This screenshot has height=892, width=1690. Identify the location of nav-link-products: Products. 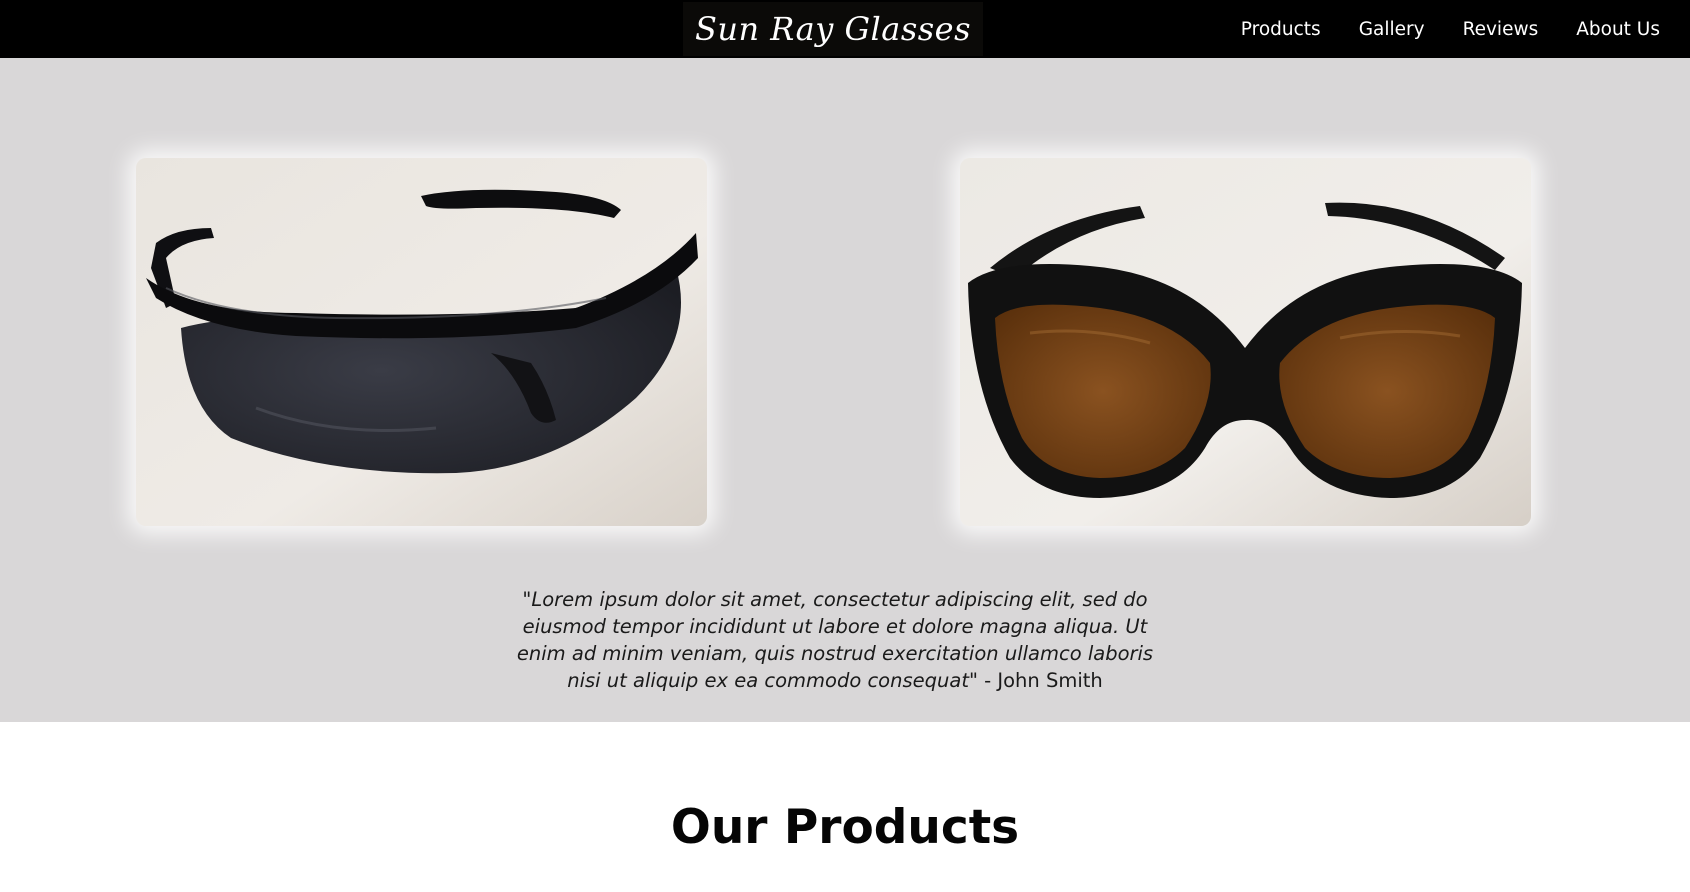
(1281, 29).